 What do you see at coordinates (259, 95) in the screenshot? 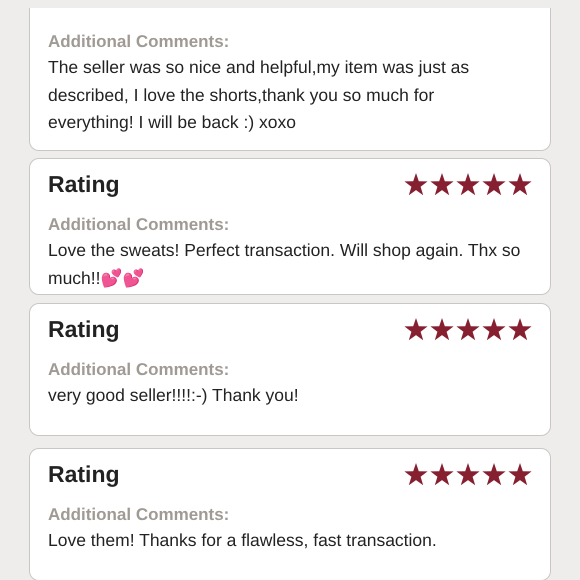
I see `comment-text: The seller was so nice and helpful,my item was just as described, I love the shorts,thank you so much for everything! I will be back :) xoxo` at bounding box center [259, 95].